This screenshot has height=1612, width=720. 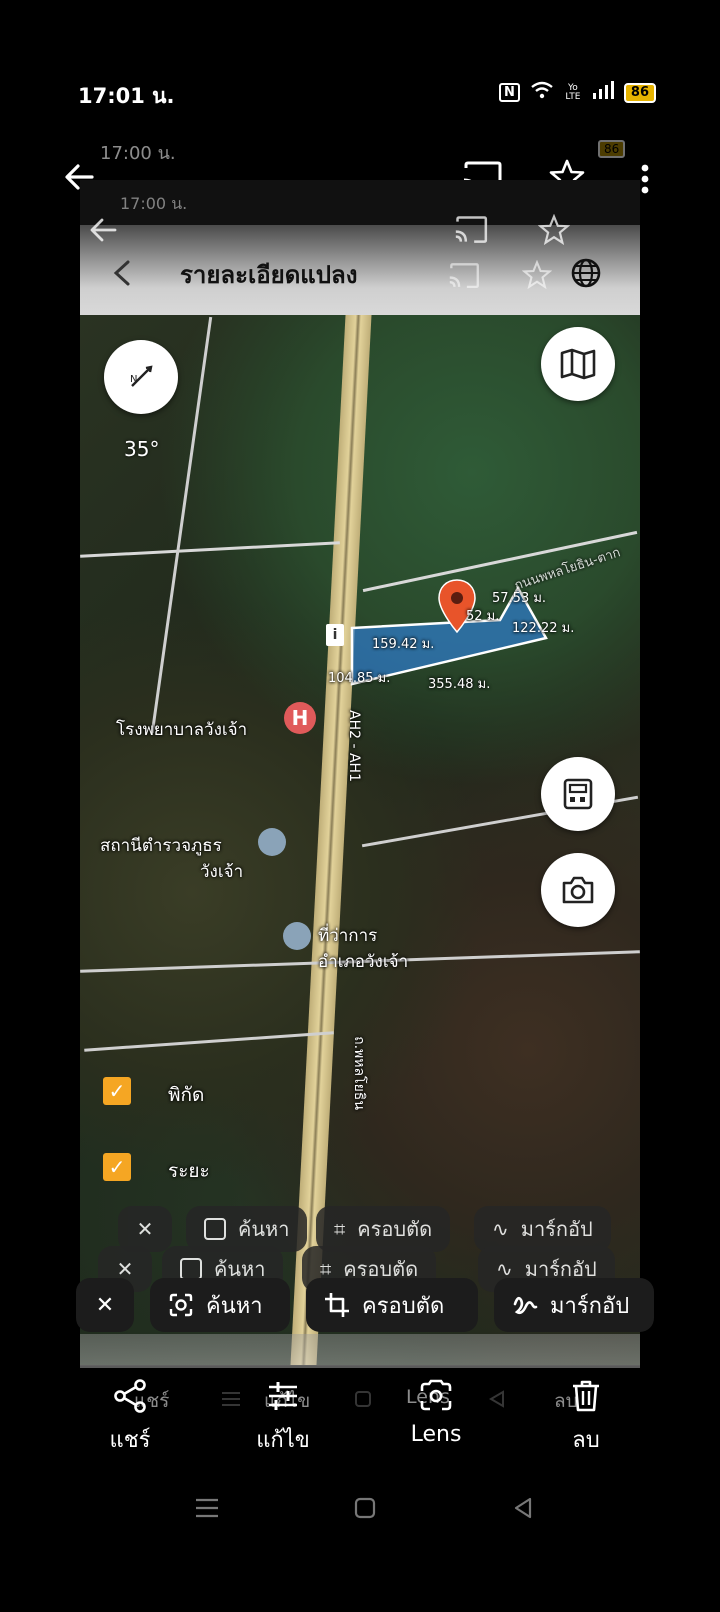 I want to click on compass-button: N, so click(x=141, y=377).